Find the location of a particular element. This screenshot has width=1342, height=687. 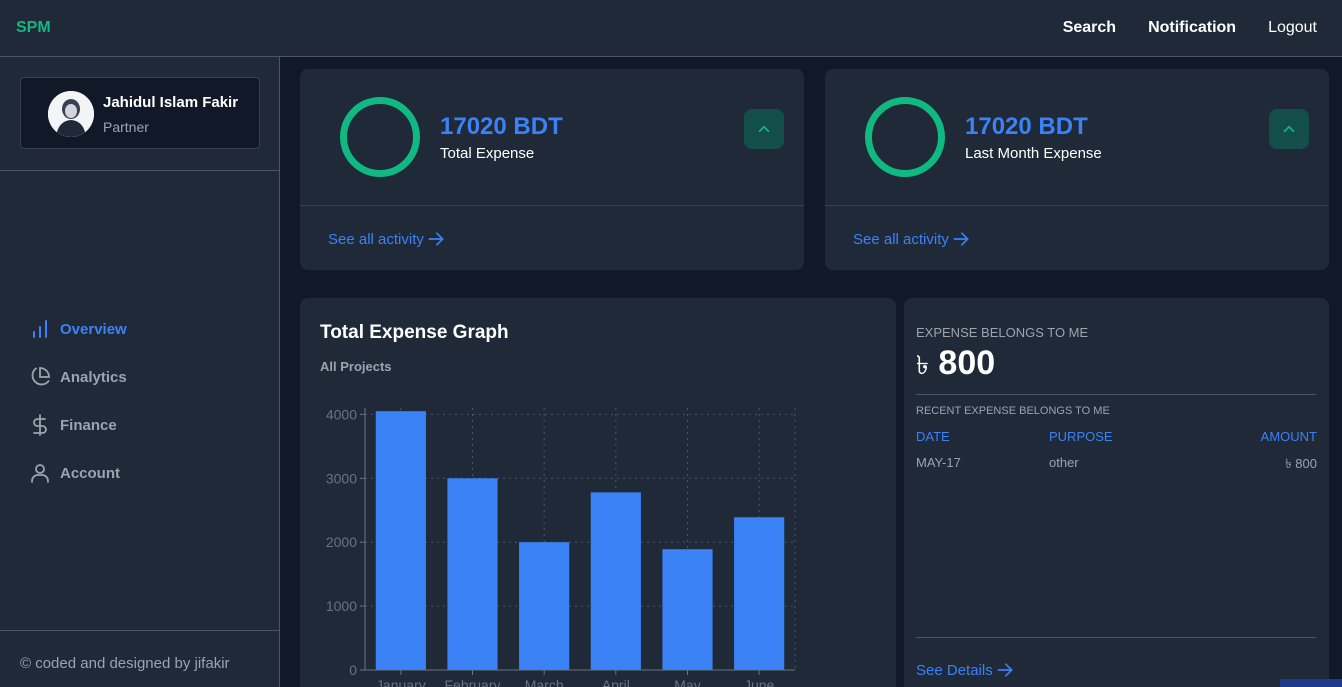

bar-chart-icon is located at coordinates (40, 329).